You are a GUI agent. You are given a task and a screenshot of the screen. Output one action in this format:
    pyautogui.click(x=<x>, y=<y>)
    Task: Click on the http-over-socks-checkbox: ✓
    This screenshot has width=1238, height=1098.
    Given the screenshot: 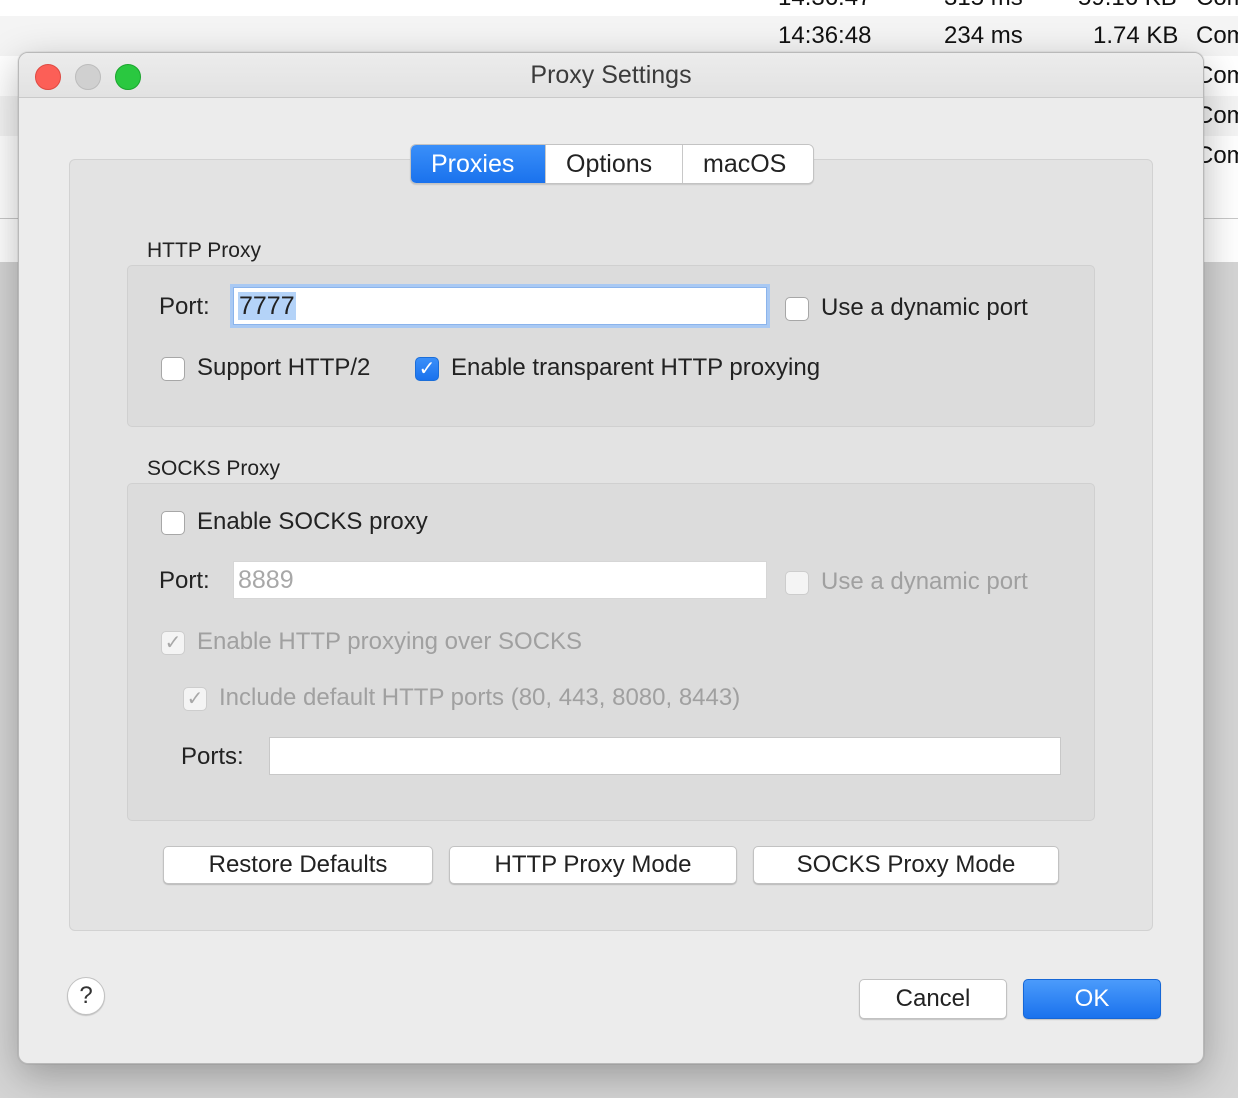 What is the action you would take?
    pyautogui.click(x=173, y=643)
    